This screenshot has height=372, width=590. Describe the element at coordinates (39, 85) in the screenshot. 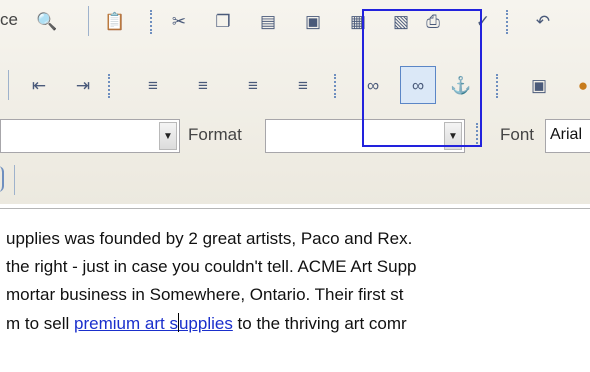

I see `outdent-icon: ⇤` at that location.